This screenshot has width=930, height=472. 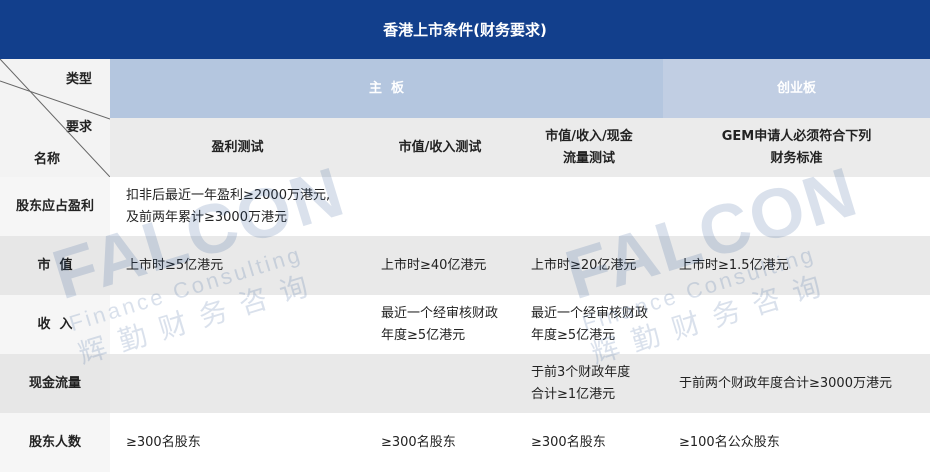 I want to click on row-label-profit: 股东应占盈利, so click(x=55, y=206).